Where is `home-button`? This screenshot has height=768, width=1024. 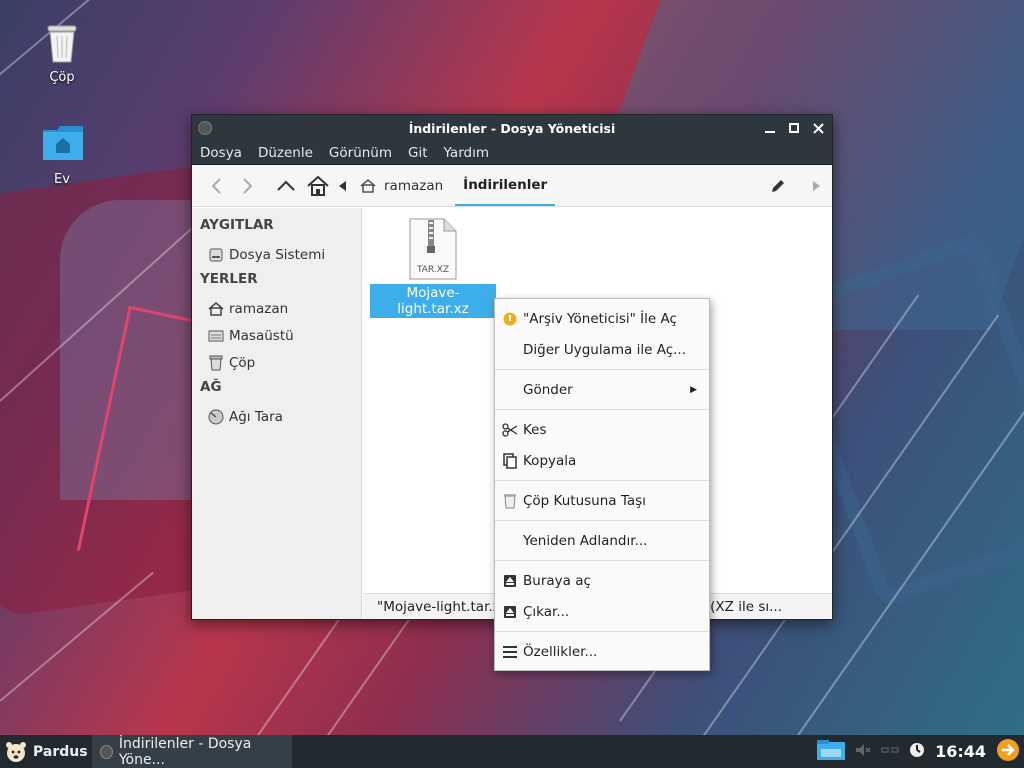
home-button is located at coordinates (318, 186).